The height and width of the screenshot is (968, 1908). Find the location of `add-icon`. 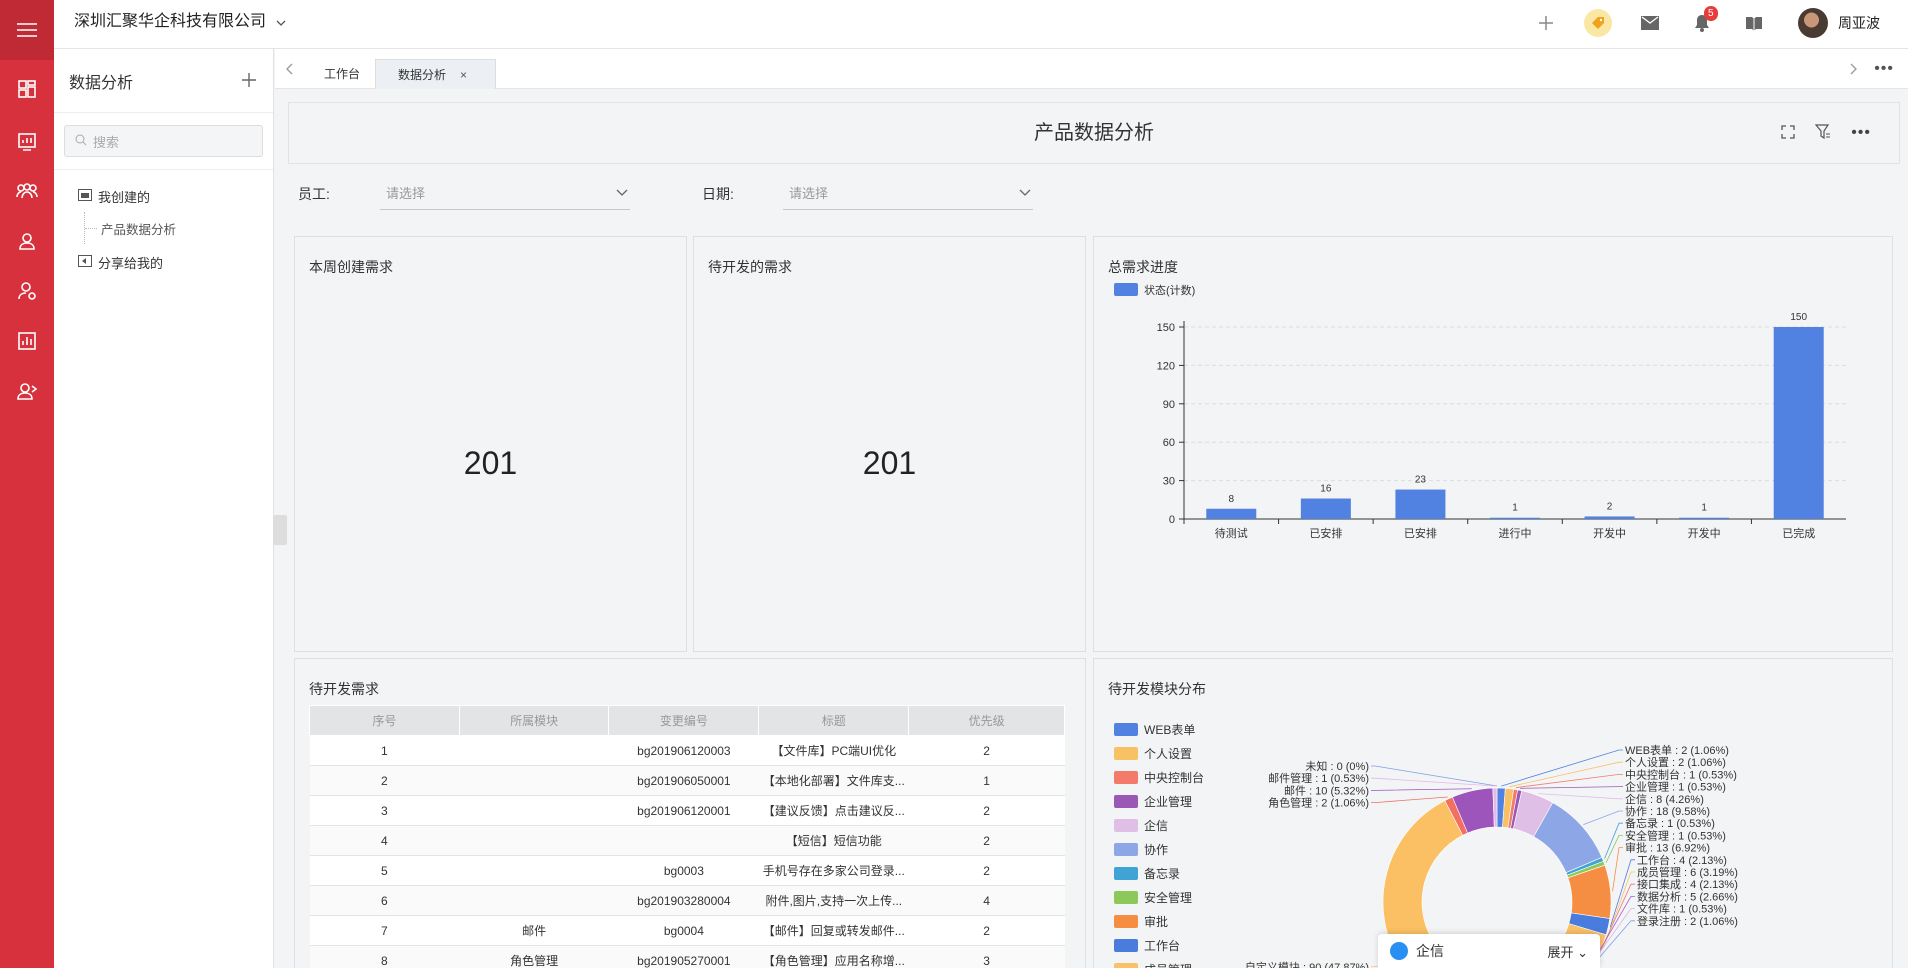

add-icon is located at coordinates (1546, 23).